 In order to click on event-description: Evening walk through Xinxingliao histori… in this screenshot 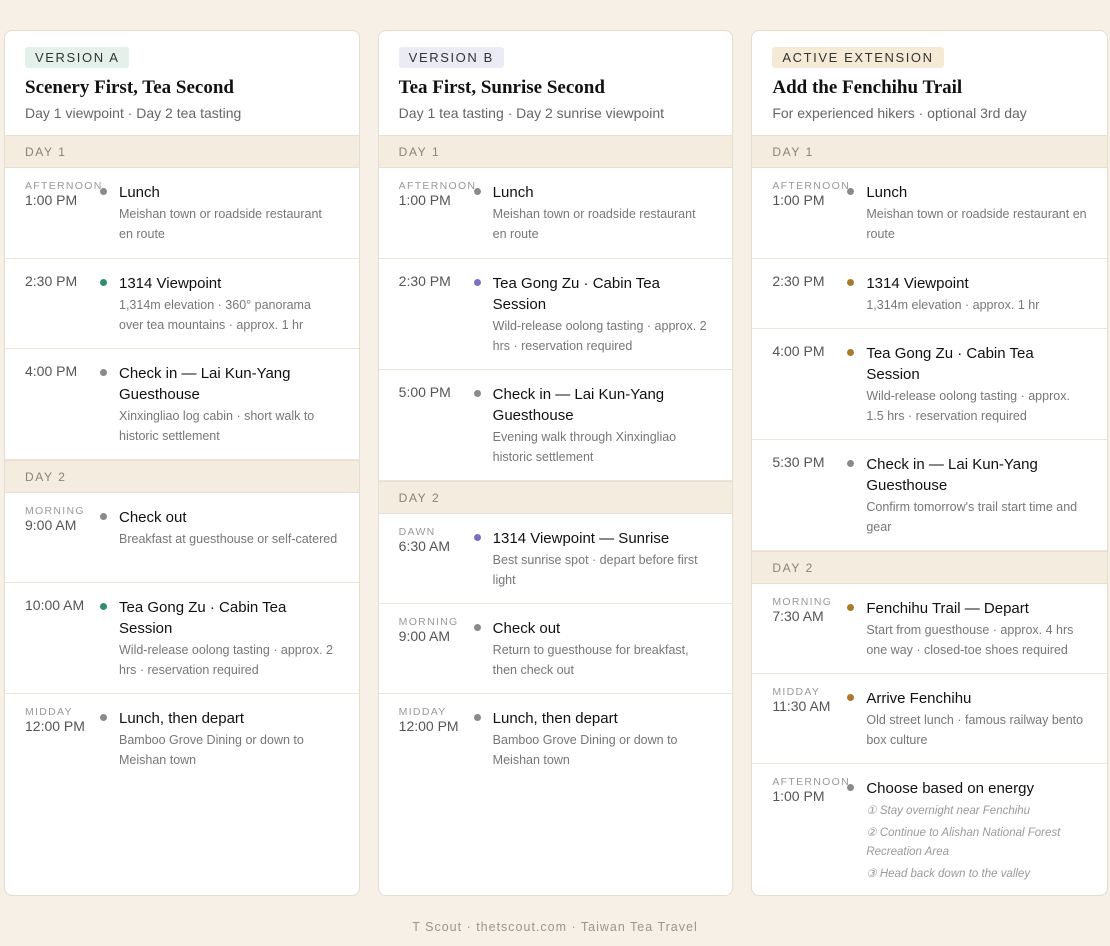, I will do `click(584, 447)`.